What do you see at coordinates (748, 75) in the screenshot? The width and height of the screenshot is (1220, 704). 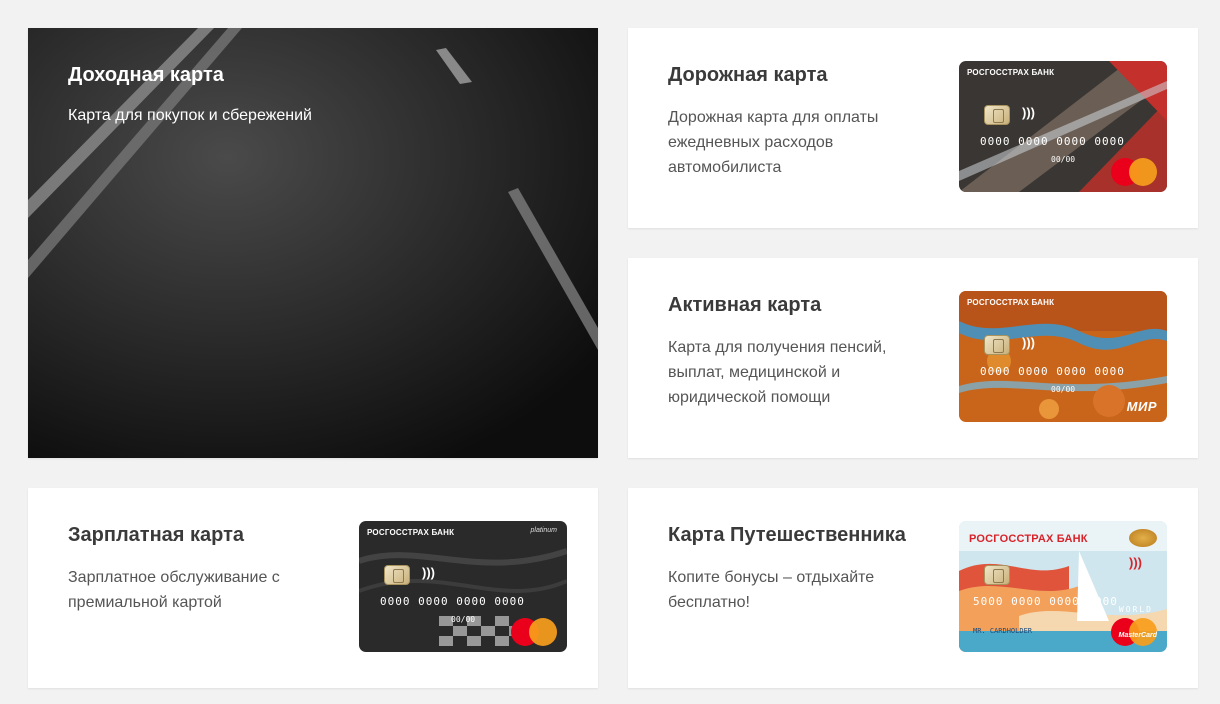 I see `road-card-title: Дорожная карта` at bounding box center [748, 75].